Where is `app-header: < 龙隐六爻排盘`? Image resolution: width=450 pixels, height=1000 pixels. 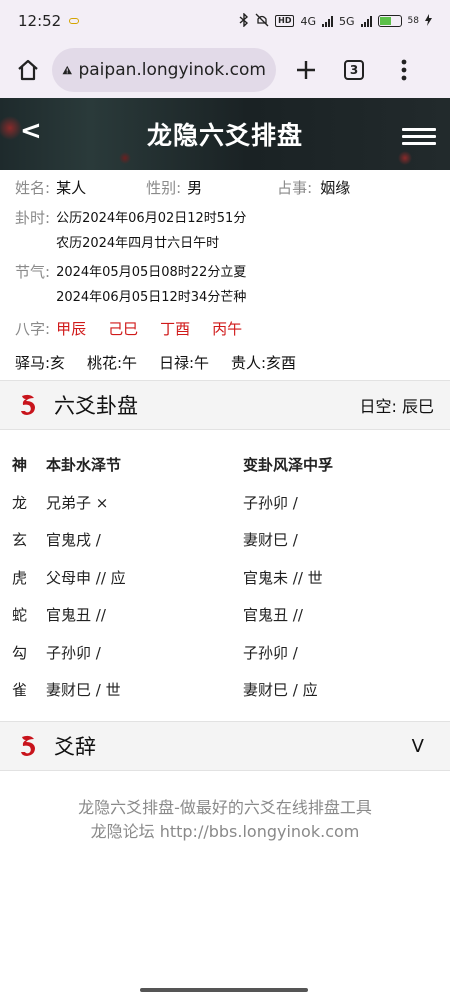 app-header: < 龙隐六爻排盘 is located at coordinates (225, 134).